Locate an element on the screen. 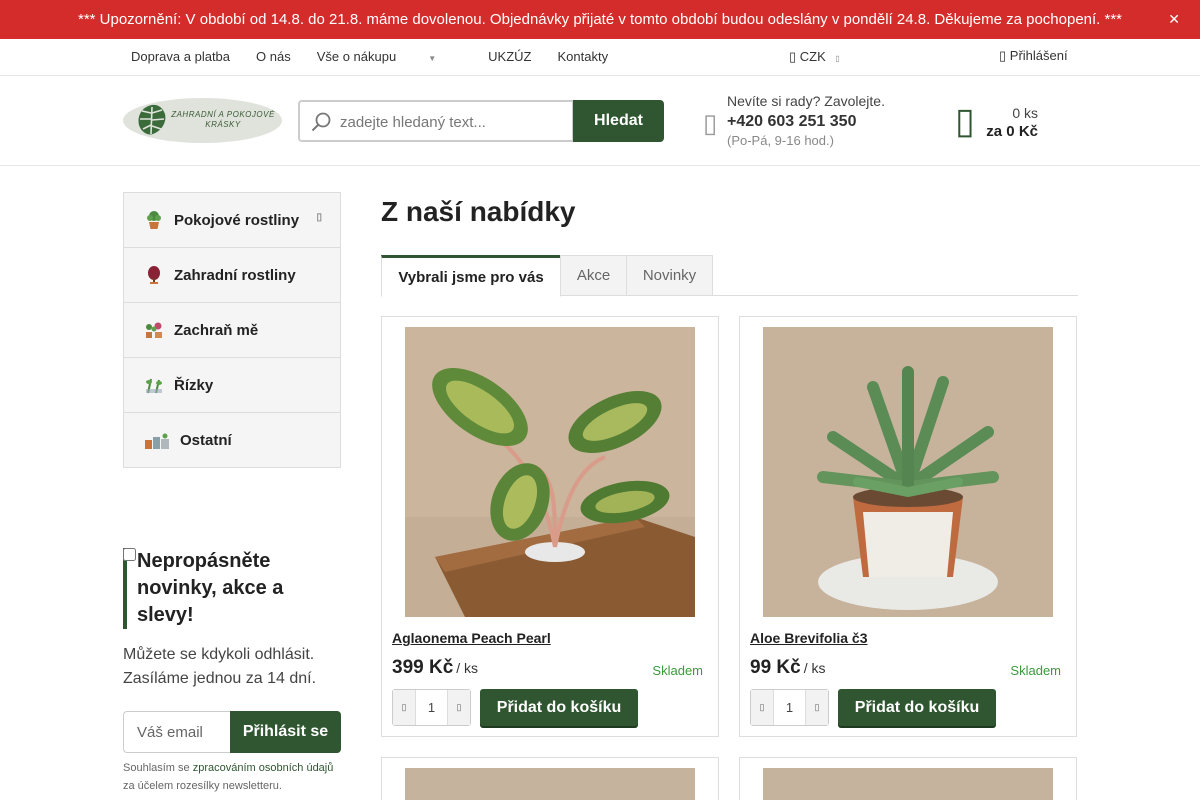 This screenshot has width=1200, height=800. phone-number: +420 603 251 350 is located at coordinates (806, 122).